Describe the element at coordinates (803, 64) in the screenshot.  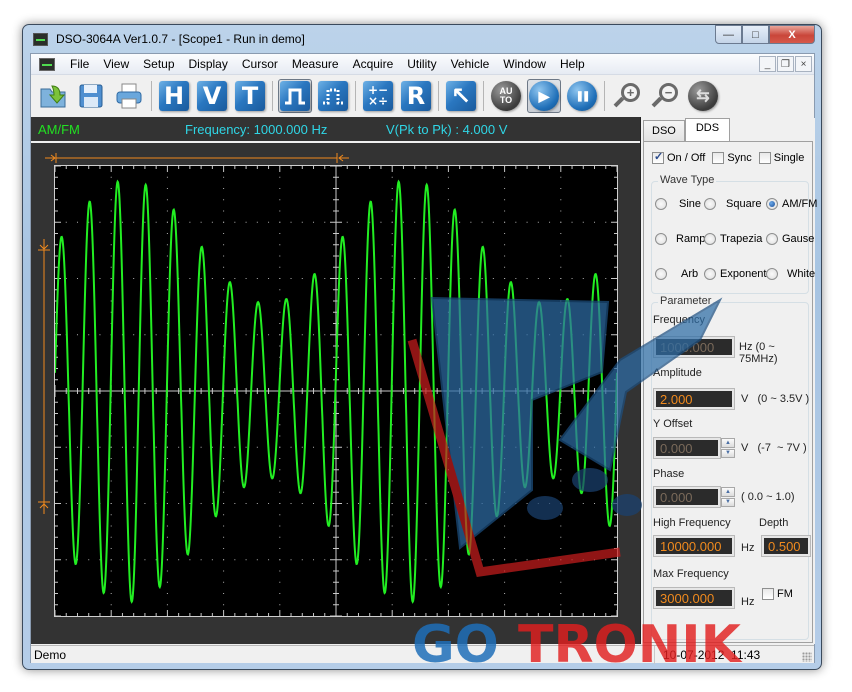
I see `mdi-close-button: ×` at that location.